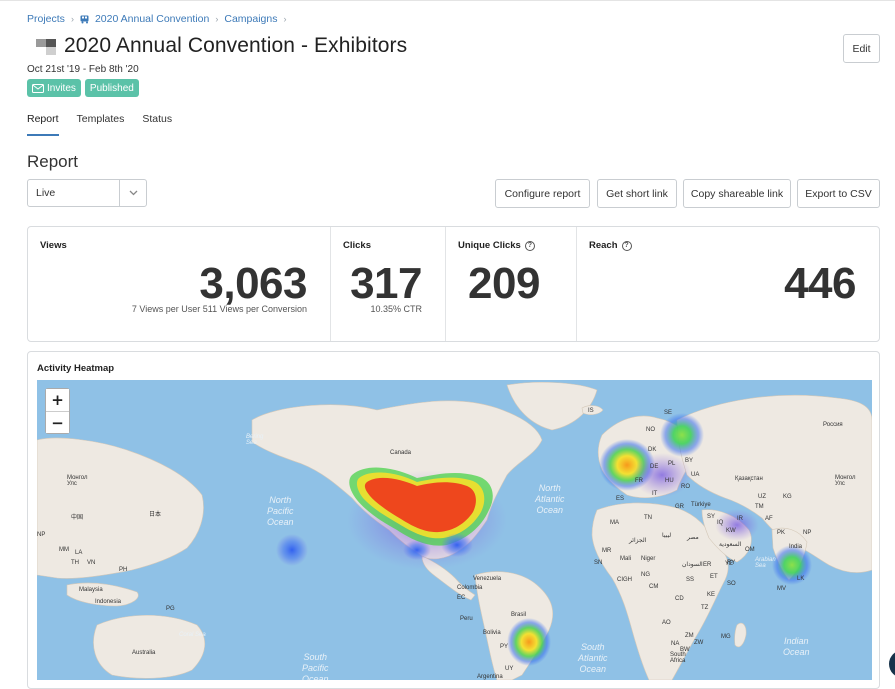 The width and height of the screenshot is (895, 689). Describe the element at coordinates (607, 551) in the screenshot. I see `map-label: MR` at that location.